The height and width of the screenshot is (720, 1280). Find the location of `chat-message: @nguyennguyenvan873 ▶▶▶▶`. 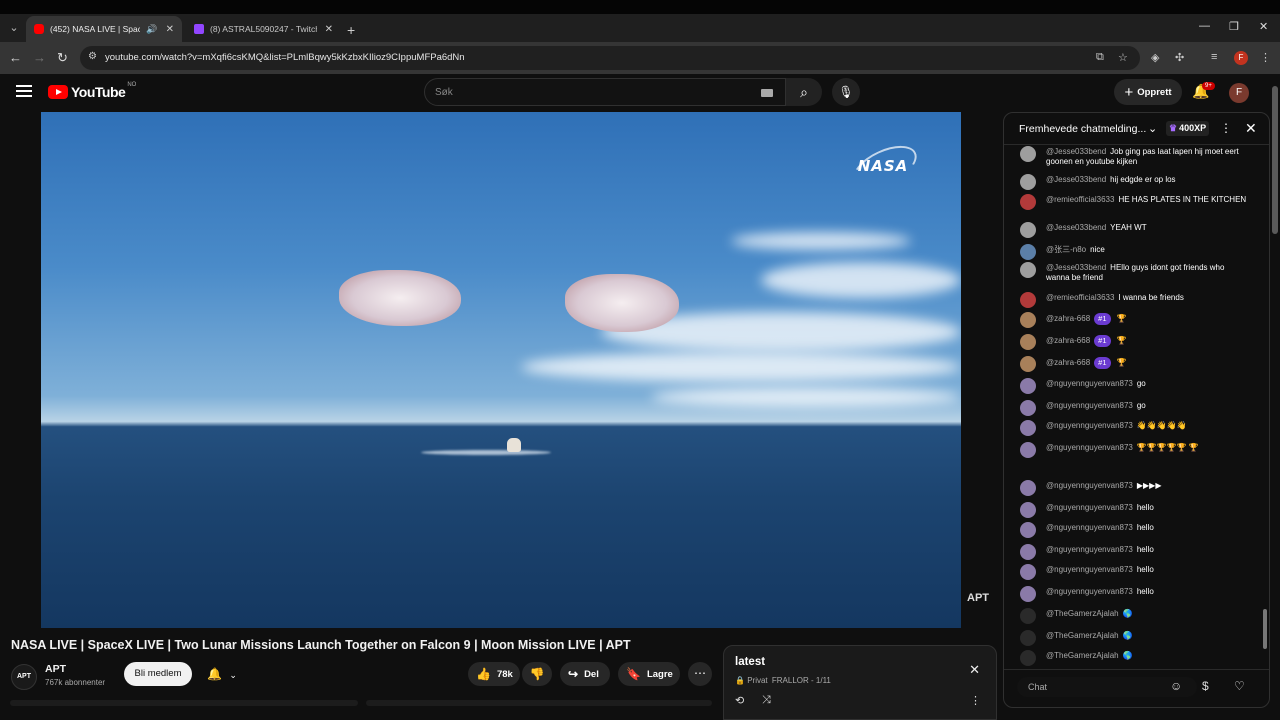

chat-message: @nguyennguyenvan873 ▶▶▶▶ is located at coordinates (1135, 488).